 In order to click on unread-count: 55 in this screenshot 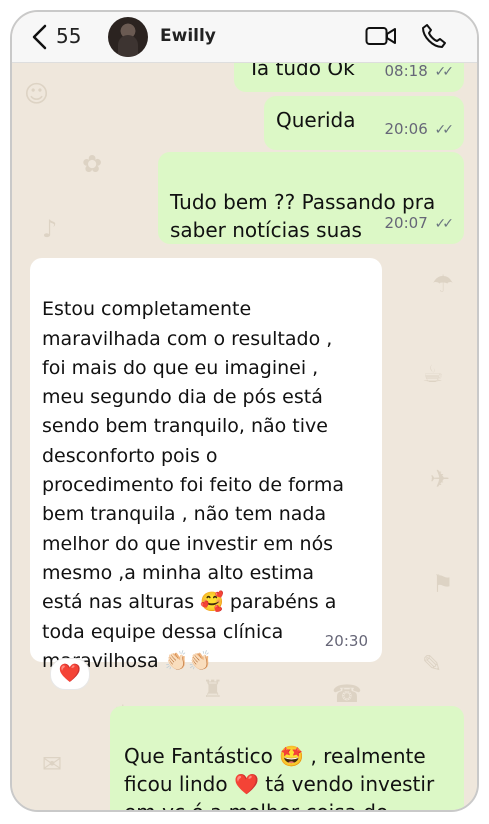, I will do `click(68, 36)`.